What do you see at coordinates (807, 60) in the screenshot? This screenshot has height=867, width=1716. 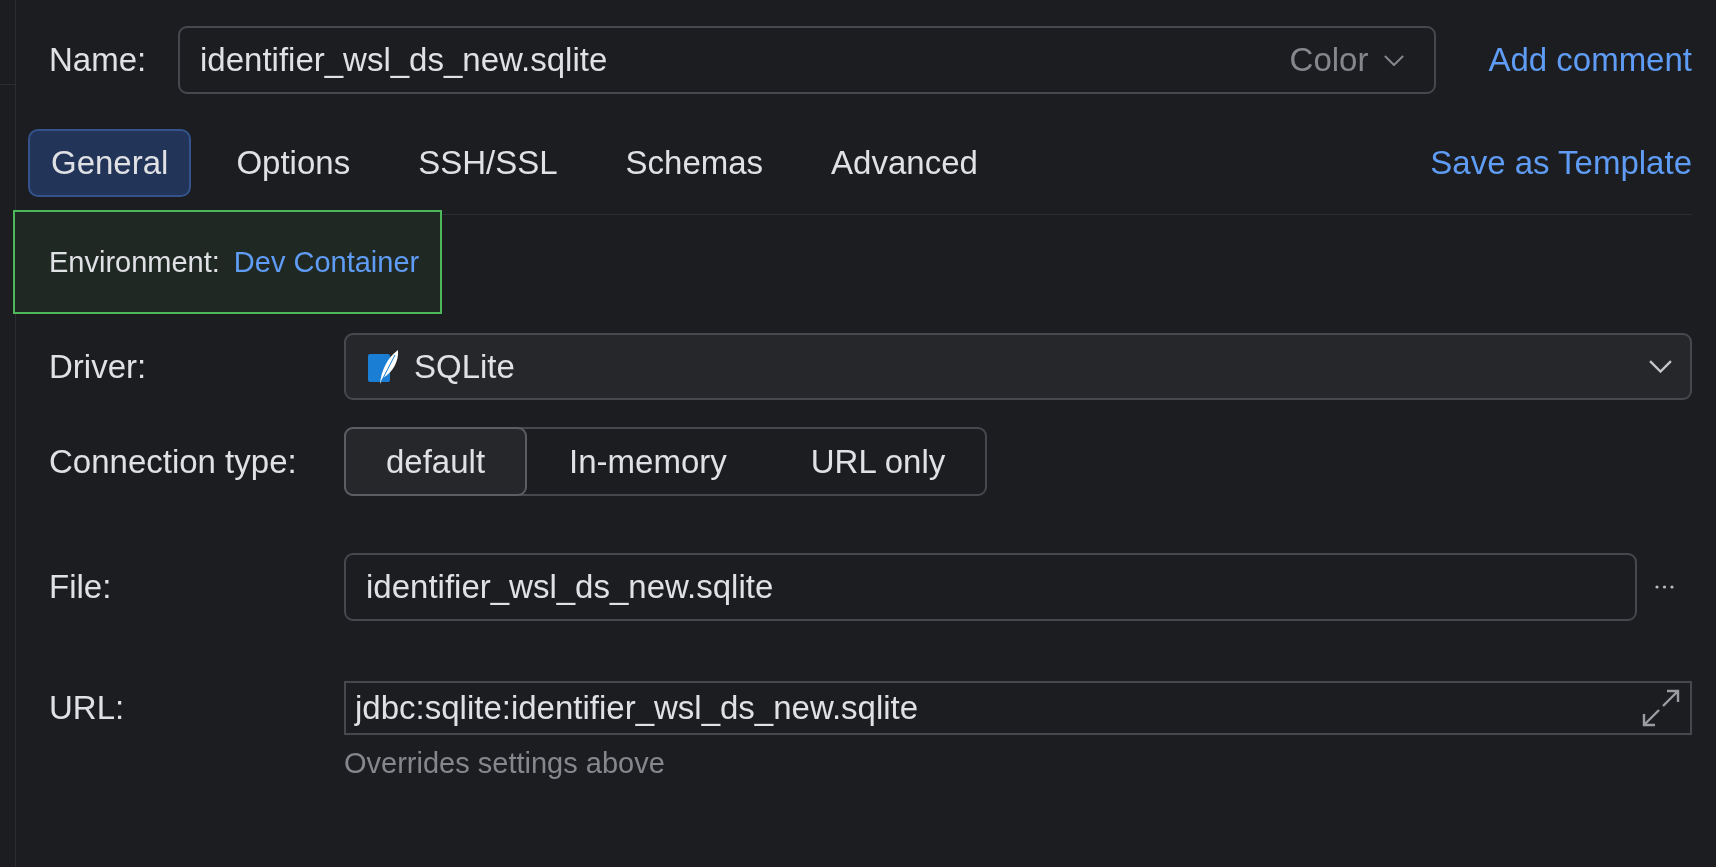 I see `name-field: identifier_wsl_ds_new.sqlite Color` at bounding box center [807, 60].